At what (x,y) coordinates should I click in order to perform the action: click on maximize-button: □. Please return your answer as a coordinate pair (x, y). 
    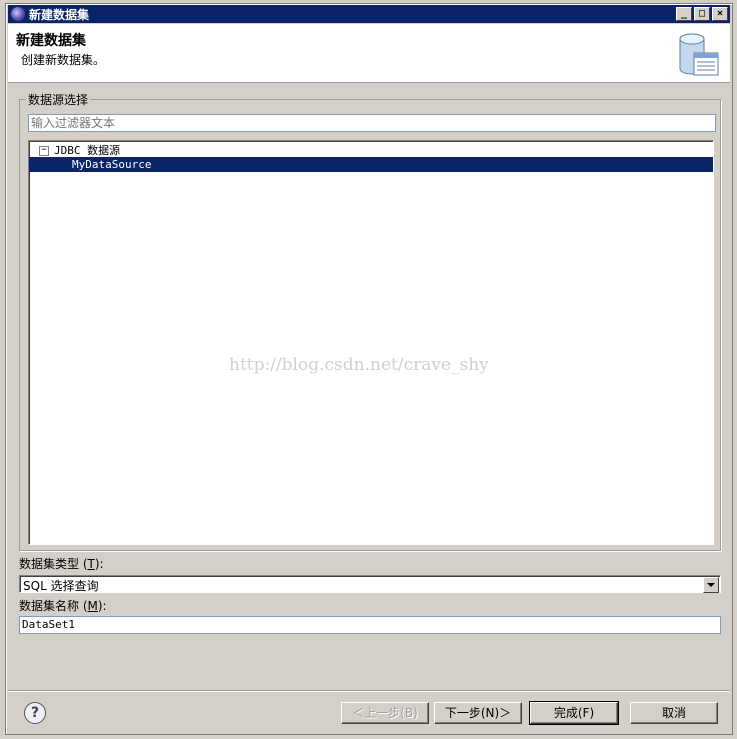
    Looking at the image, I should click on (702, 14).